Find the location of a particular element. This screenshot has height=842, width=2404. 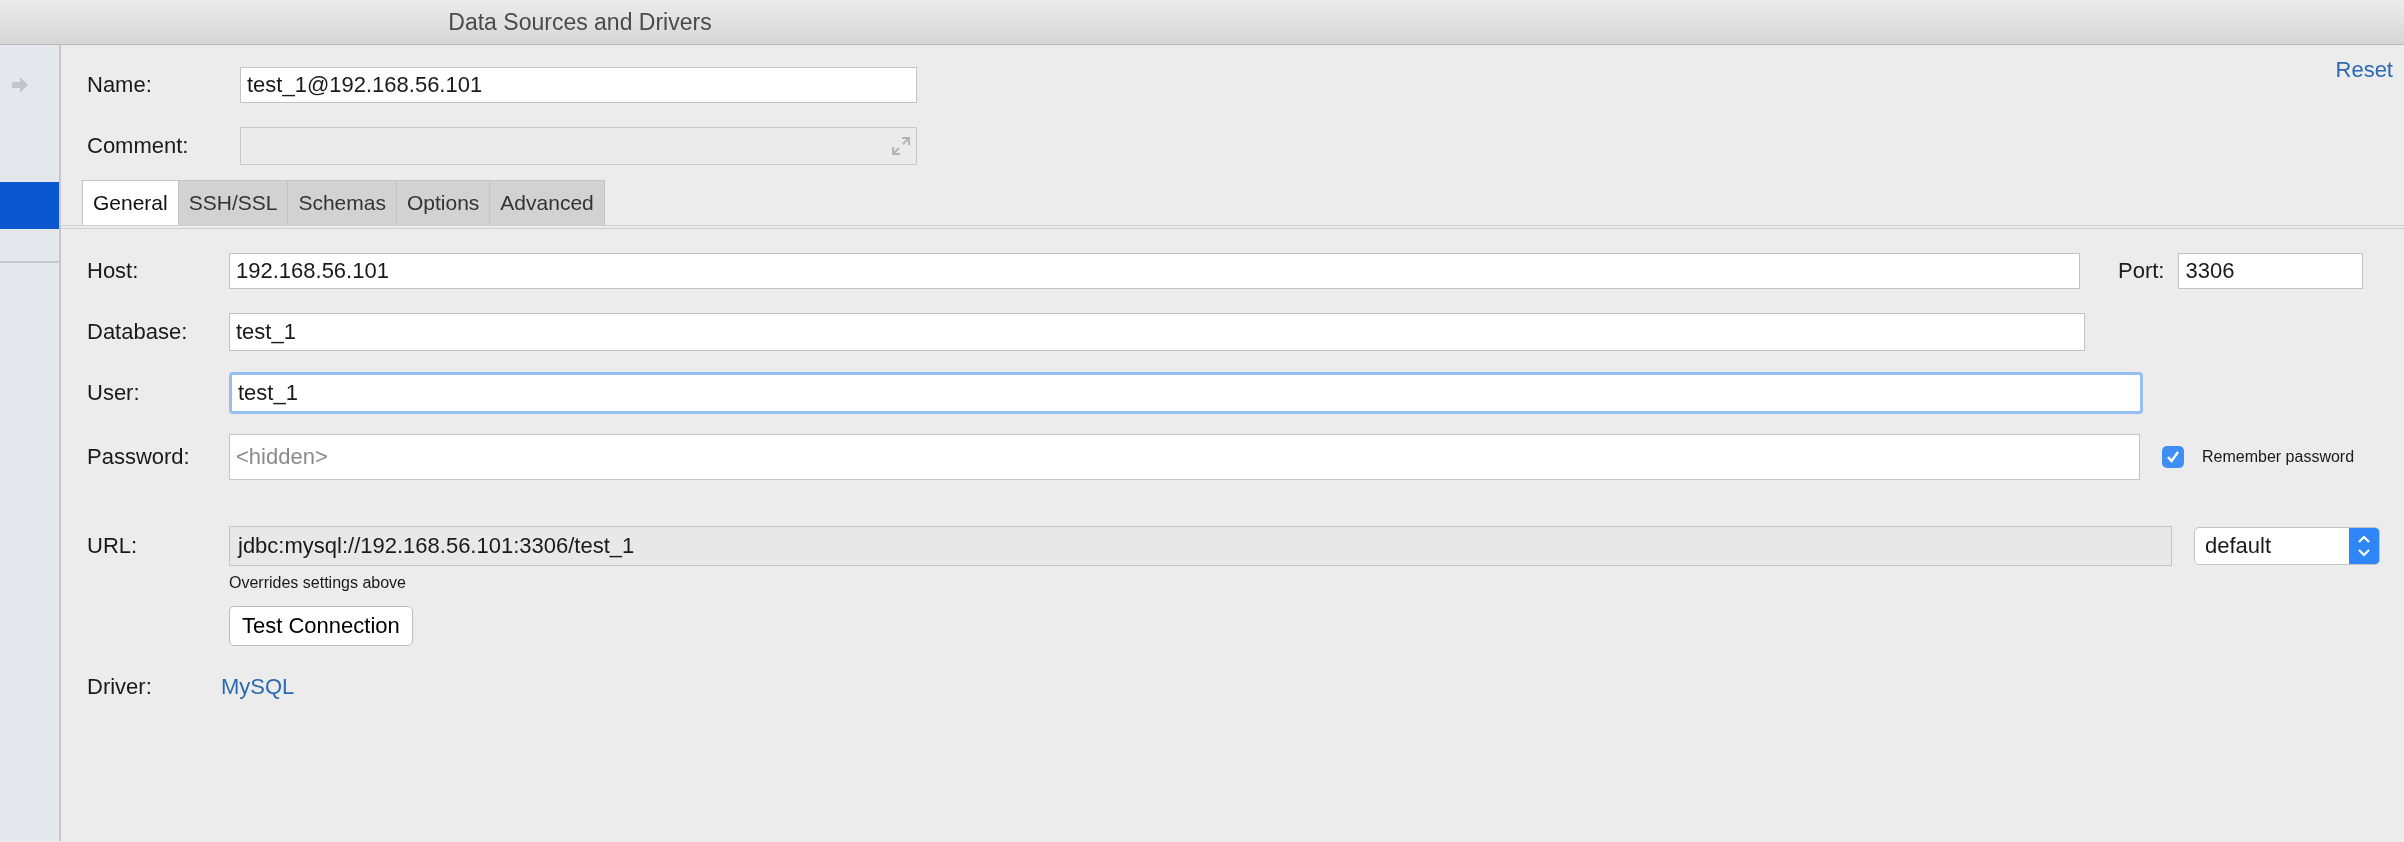

comment-field is located at coordinates (578, 146).